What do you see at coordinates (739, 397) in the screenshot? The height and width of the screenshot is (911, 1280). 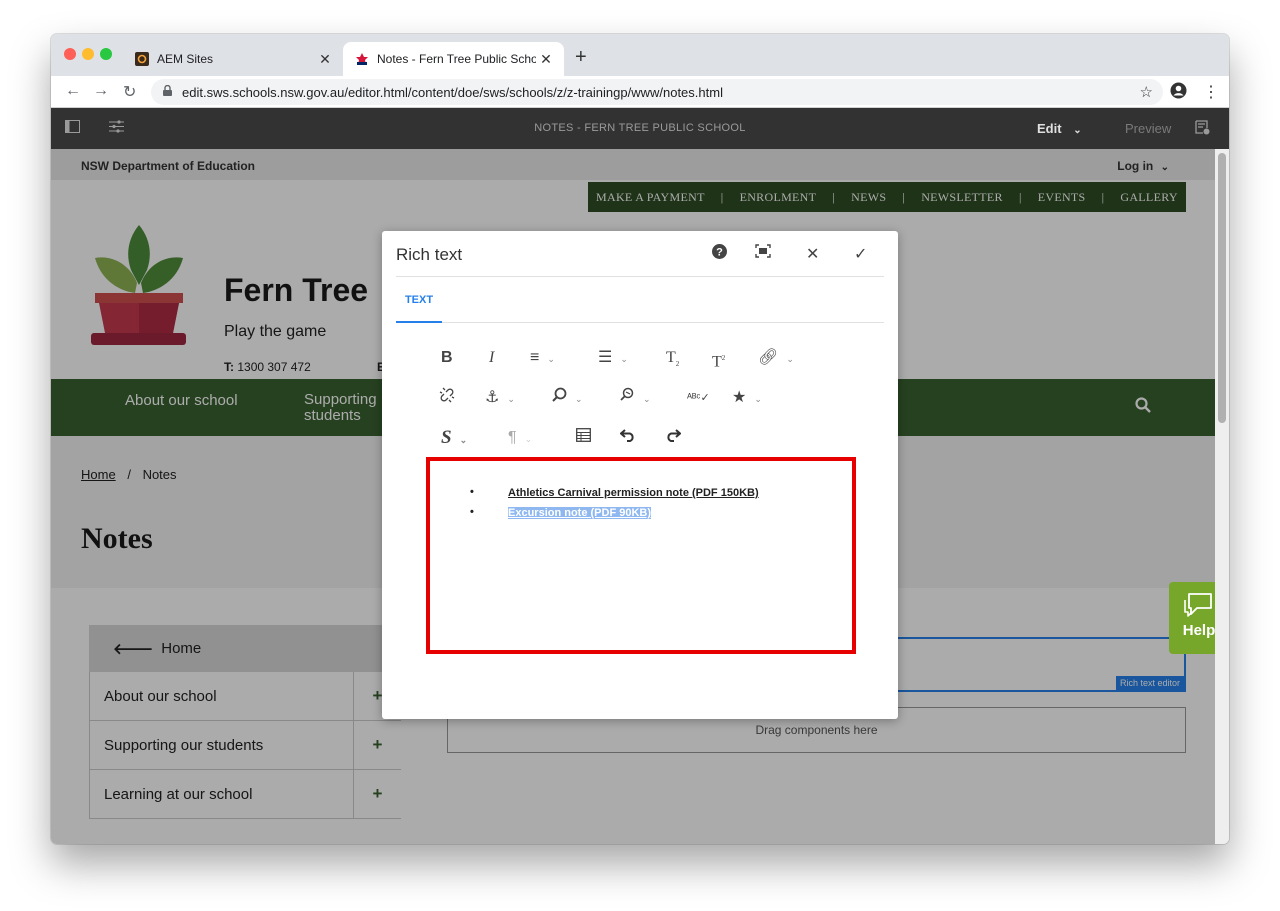 I see `star-icon: ★` at bounding box center [739, 397].